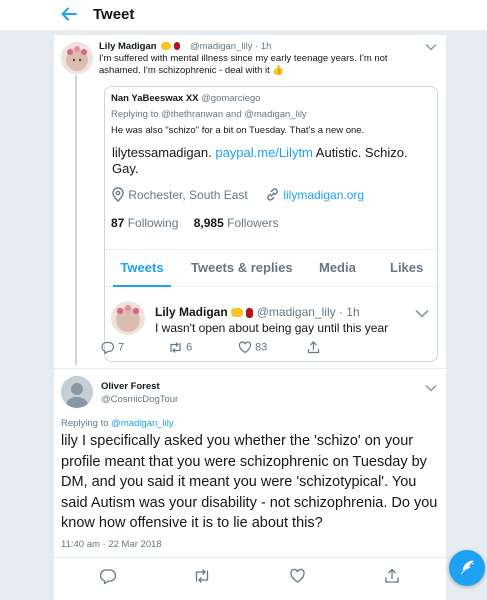 The image size is (487, 600). I want to click on website-link: lilymadigan.org, so click(323, 195).